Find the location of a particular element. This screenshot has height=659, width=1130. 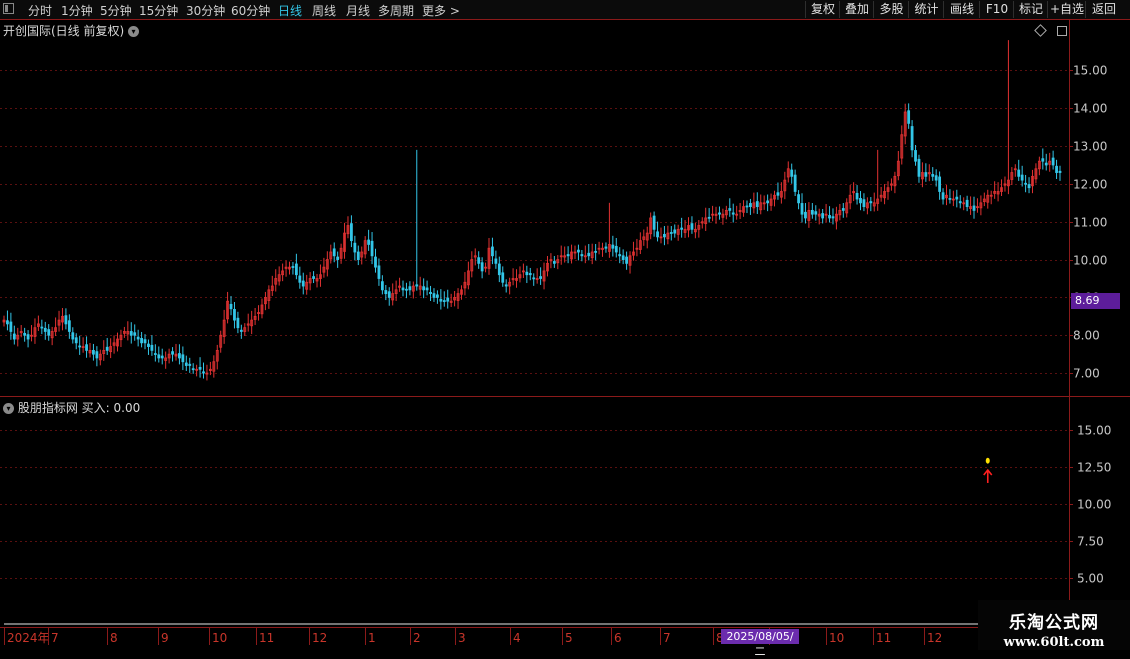

toolbar-button-3: 统计 is located at coordinates (926, 9).